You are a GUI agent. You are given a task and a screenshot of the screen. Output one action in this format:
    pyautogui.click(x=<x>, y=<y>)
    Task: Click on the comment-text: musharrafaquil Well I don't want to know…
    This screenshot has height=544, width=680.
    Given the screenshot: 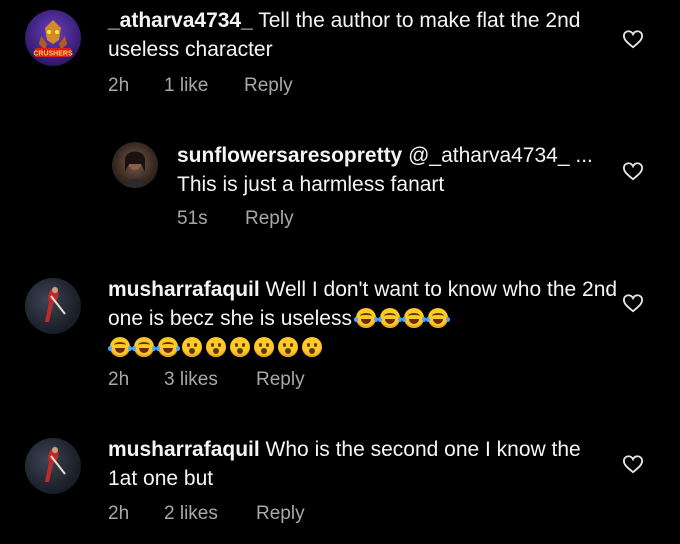 What is the action you would take?
    pyautogui.click(x=363, y=318)
    